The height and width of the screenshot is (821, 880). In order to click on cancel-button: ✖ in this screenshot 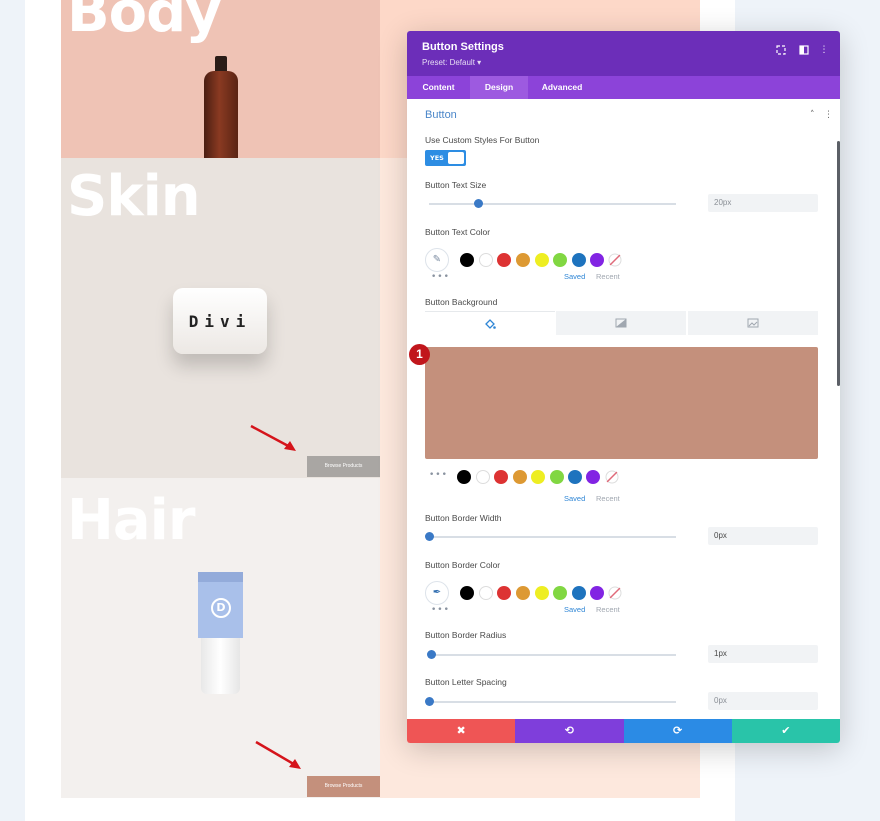, I will do `click(461, 731)`.